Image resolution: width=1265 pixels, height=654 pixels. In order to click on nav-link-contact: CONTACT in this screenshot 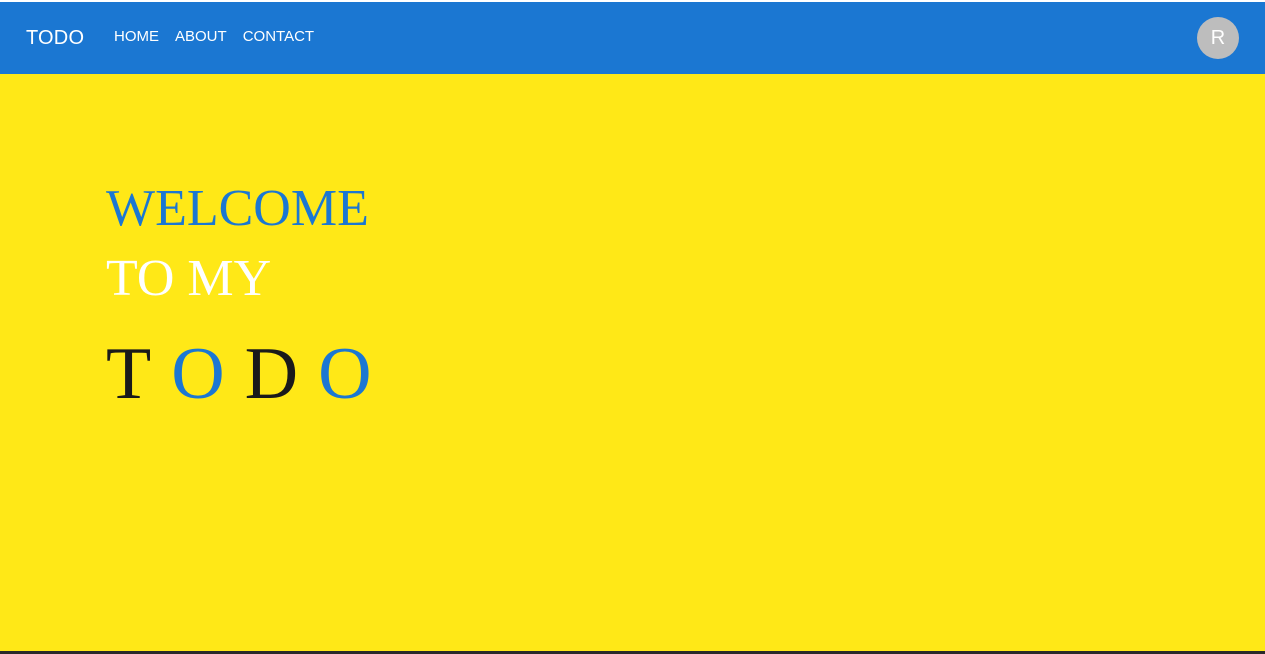, I will do `click(278, 37)`.